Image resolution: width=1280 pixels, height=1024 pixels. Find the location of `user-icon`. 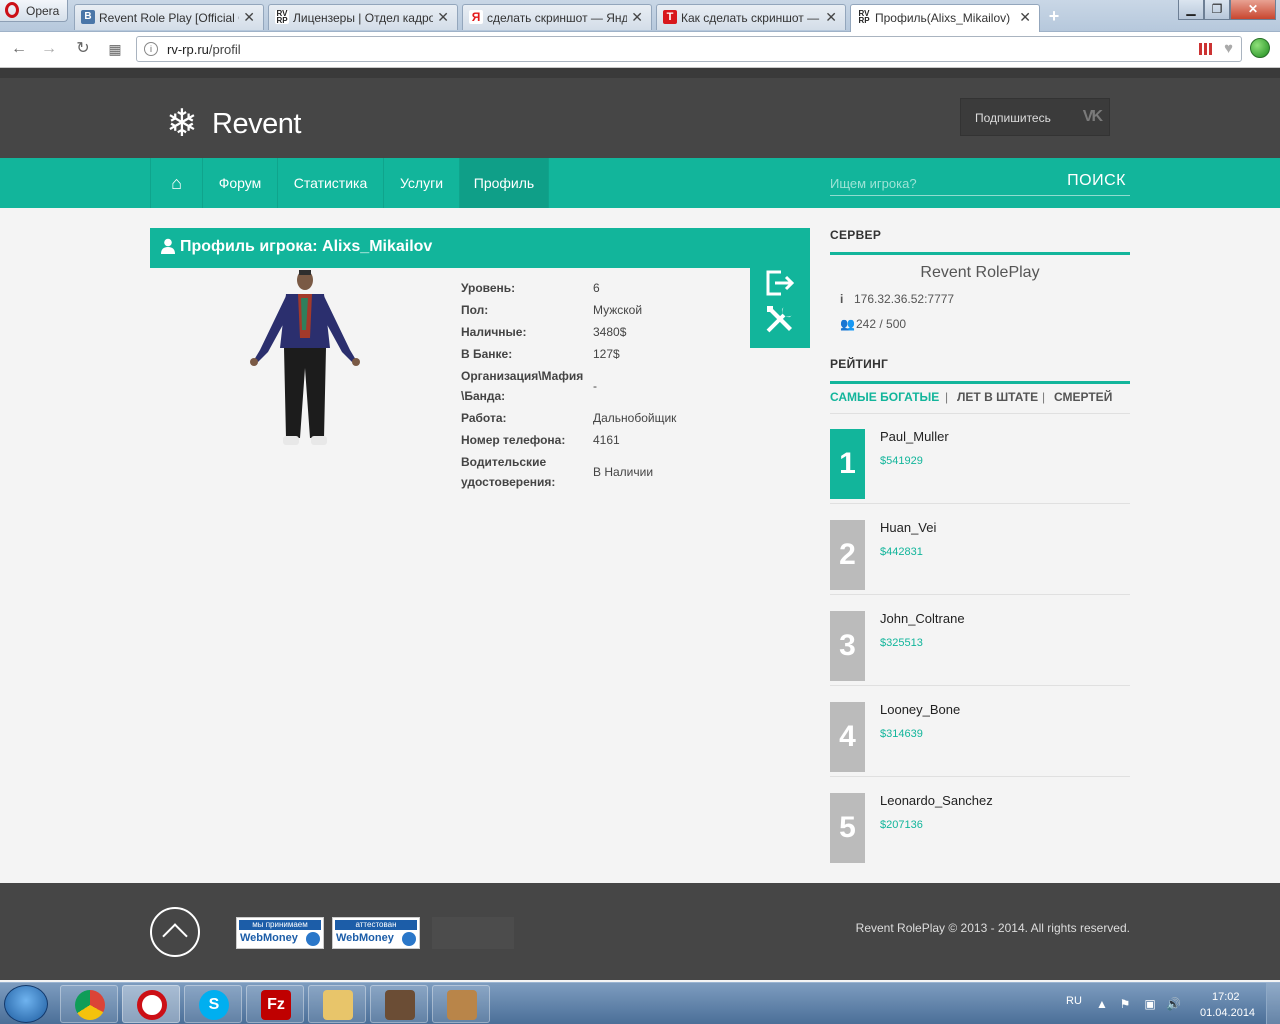

user-icon is located at coordinates (168, 246).